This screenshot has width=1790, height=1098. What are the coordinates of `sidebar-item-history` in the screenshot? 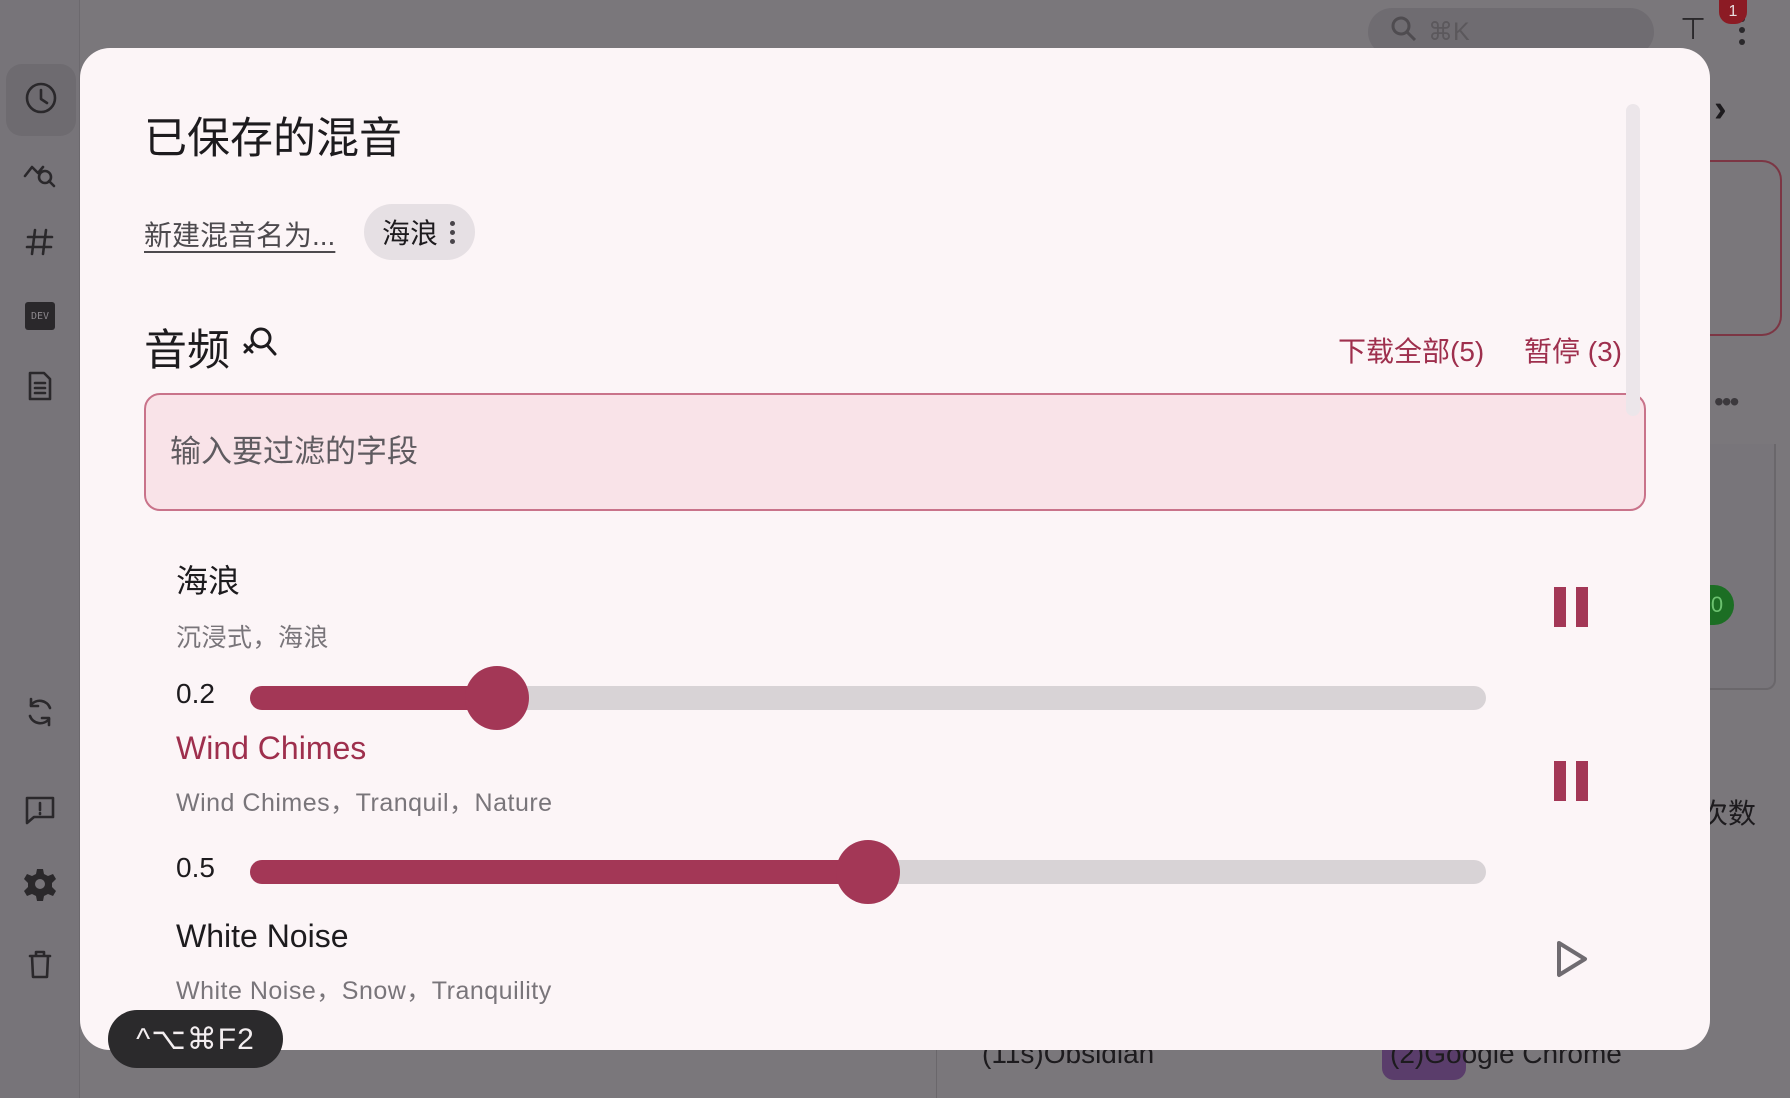 It's located at (41, 100).